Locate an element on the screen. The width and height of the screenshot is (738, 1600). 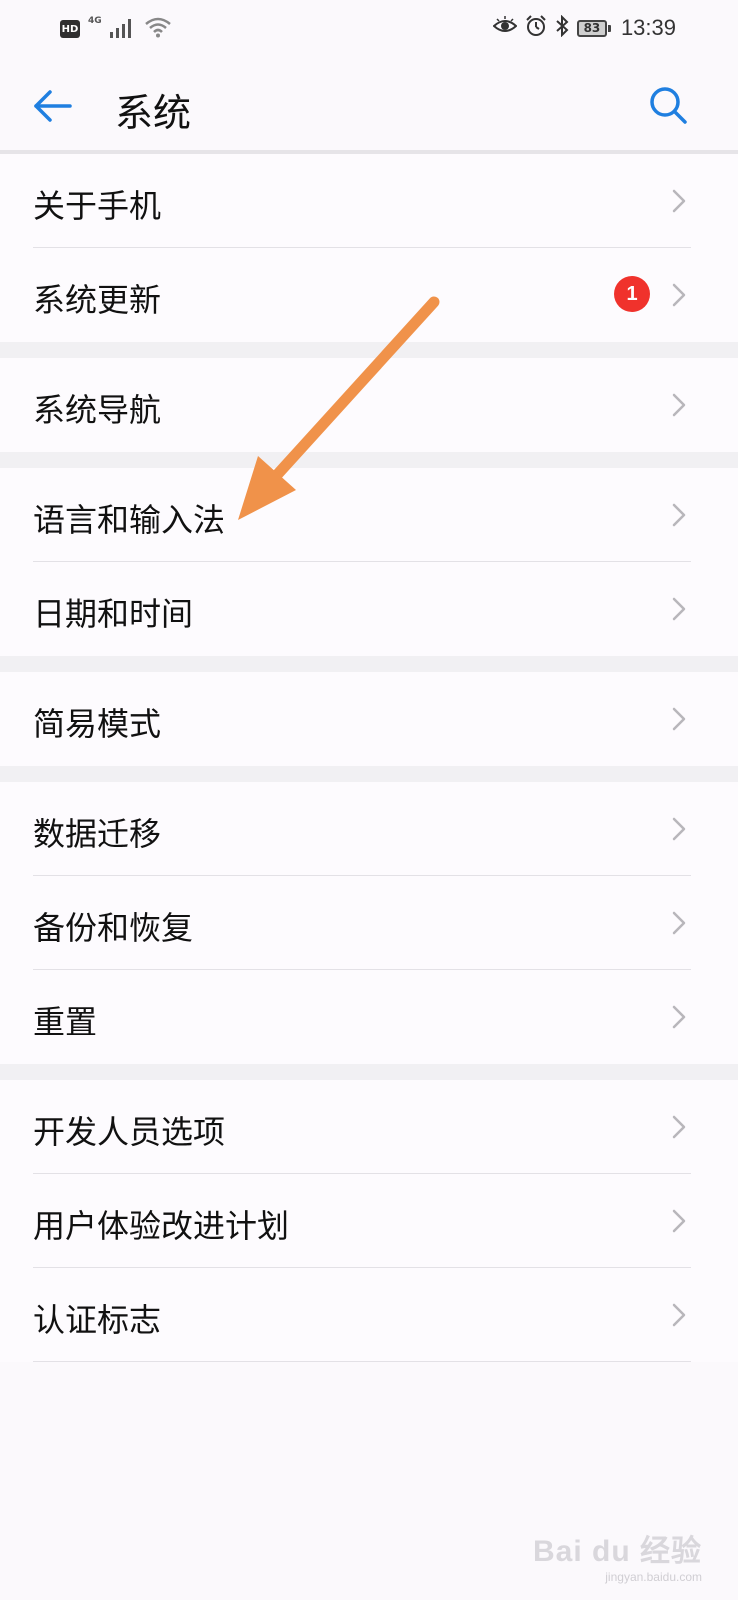
watermark: Bai du 经验 jingyan.baidu.com is located at coordinates (617, 1555).